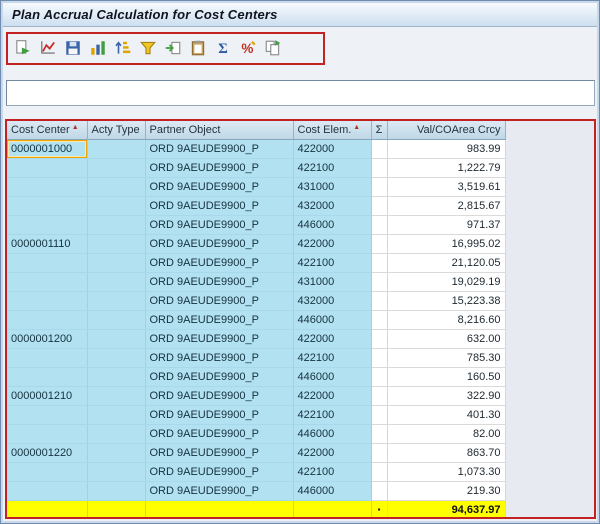 The width and height of the screenshot is (600, 524). Describe the element at coordinates (332, 130) in the screenshot. I see `column-header-cost-elem: Cost Elem. ▲` at that location.